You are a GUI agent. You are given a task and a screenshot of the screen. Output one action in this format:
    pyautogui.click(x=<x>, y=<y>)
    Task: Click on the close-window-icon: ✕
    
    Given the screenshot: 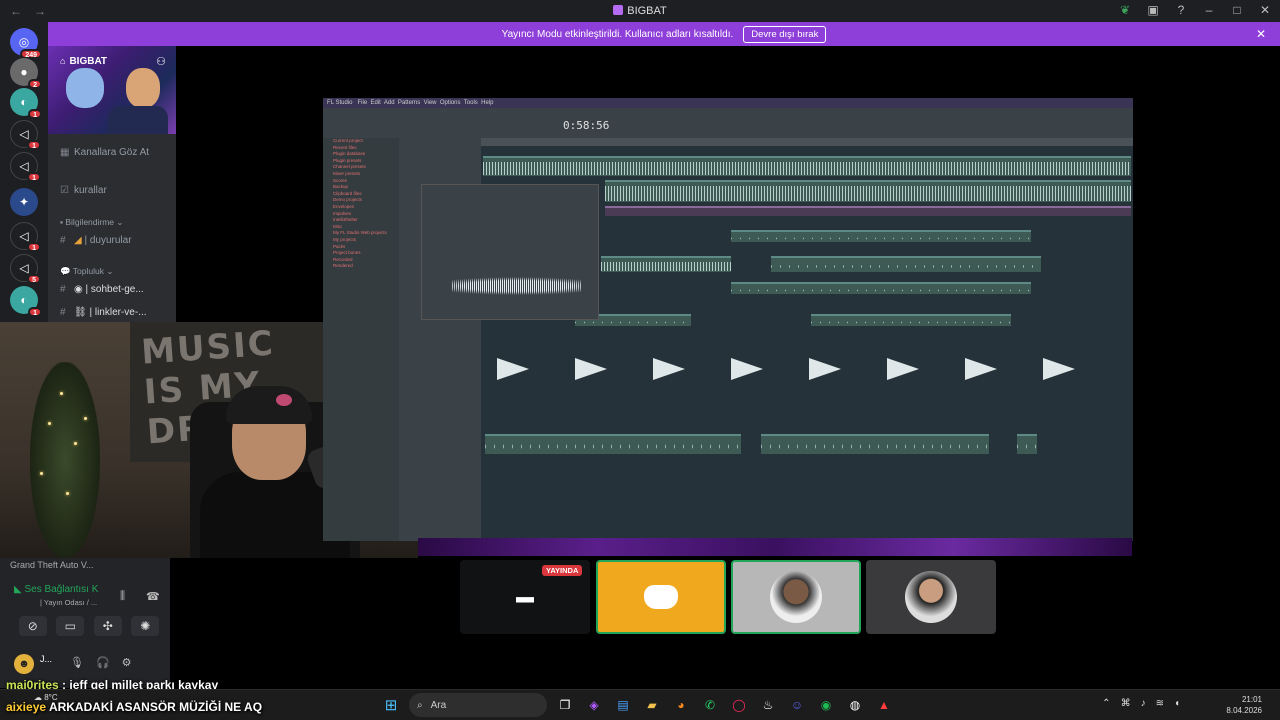 What is the action you would take?
    pyautogui.click(x=1265, y=10)
    